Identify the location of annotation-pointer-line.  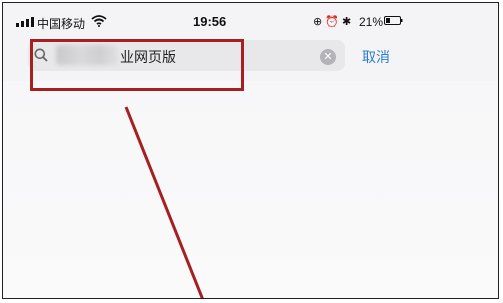
(164, 202).